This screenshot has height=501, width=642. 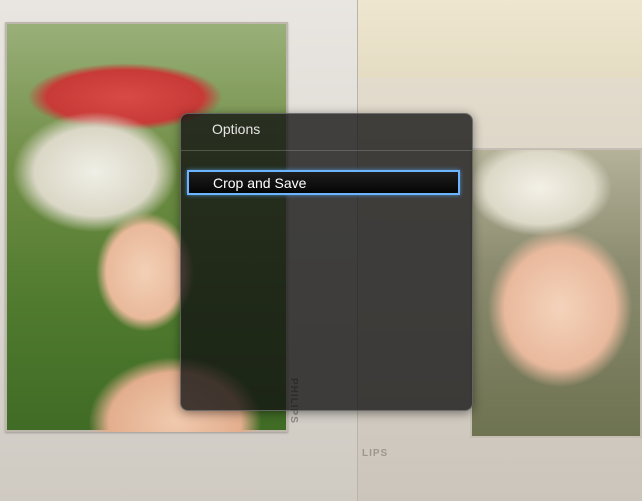 What do you see at coordinates (375, 453) in the screenshot?
I see `brand-logo-horizontal: LIPS` at bounding box center [375, 453].